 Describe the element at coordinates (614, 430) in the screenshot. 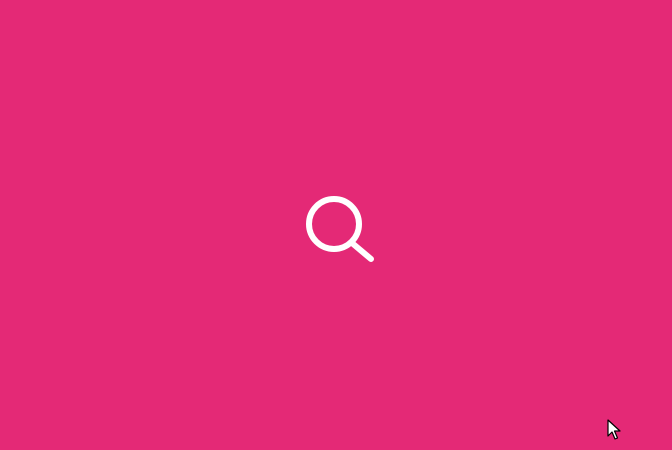

I see `mouse-pointer-icon` at that location.